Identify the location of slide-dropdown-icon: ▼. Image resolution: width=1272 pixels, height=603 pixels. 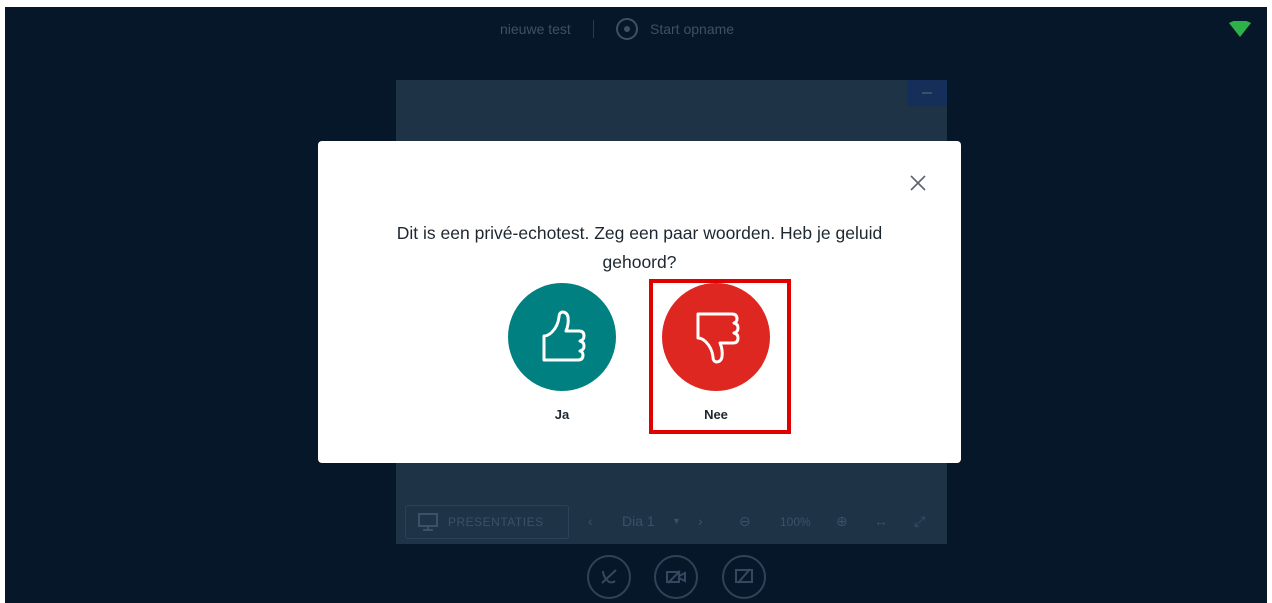
(676, 521).